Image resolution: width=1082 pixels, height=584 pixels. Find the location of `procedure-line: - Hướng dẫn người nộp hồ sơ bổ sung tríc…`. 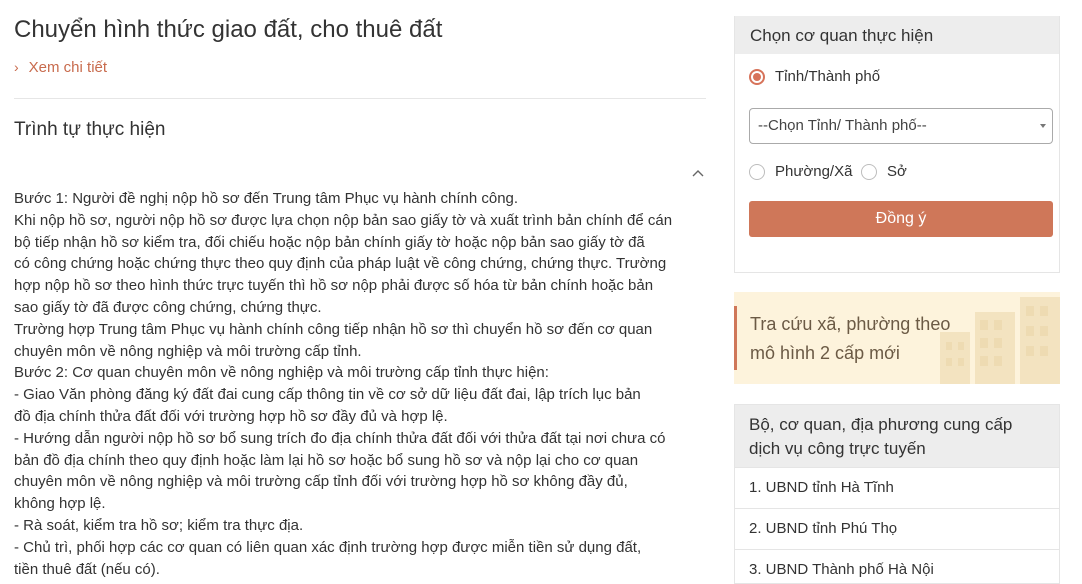

procedure-line: - Hướng dẫn người nộp hồ sơ bổ sung tríc… is located at coordinates (340, 438).